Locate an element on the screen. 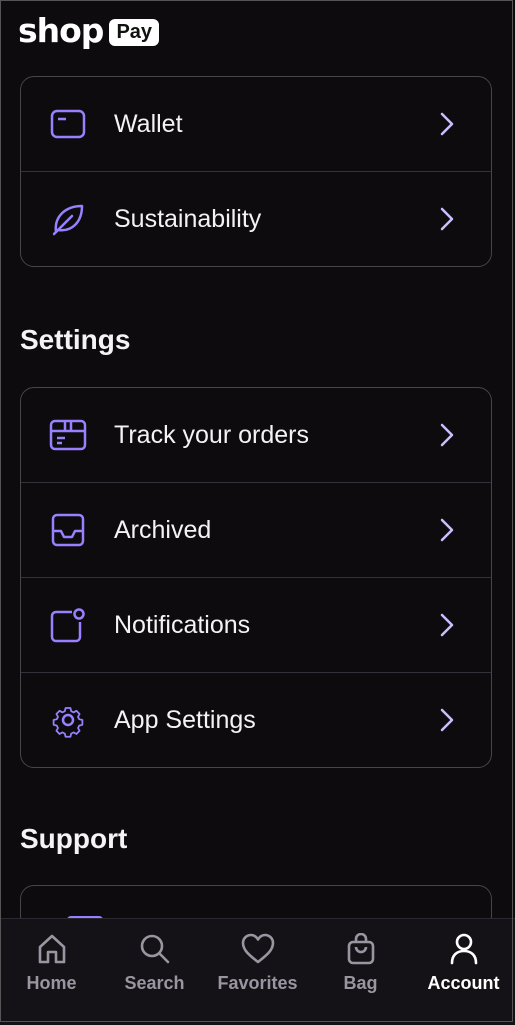  gear-icon is located at coordinates (68, 720).